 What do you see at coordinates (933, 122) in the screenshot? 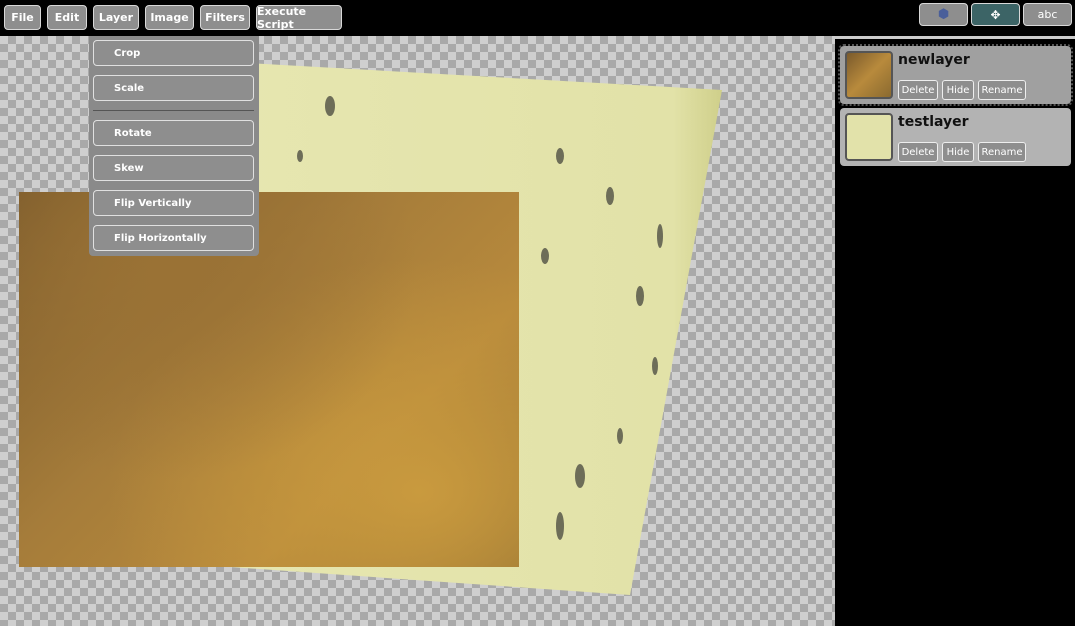
I see `layer-name: testlayer` at bounding box center [933, 122].